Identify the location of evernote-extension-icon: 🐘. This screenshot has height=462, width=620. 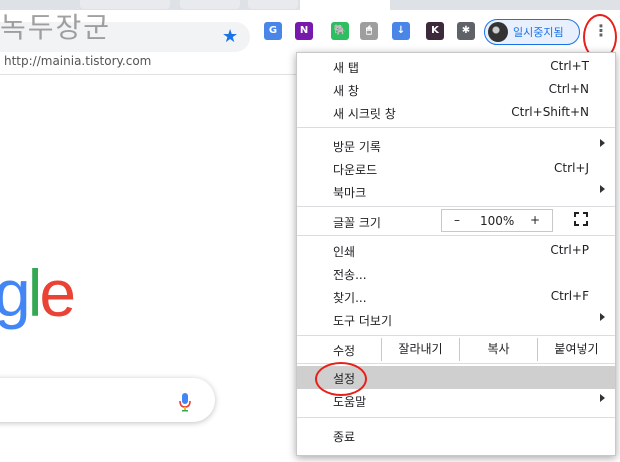
(340, 31).